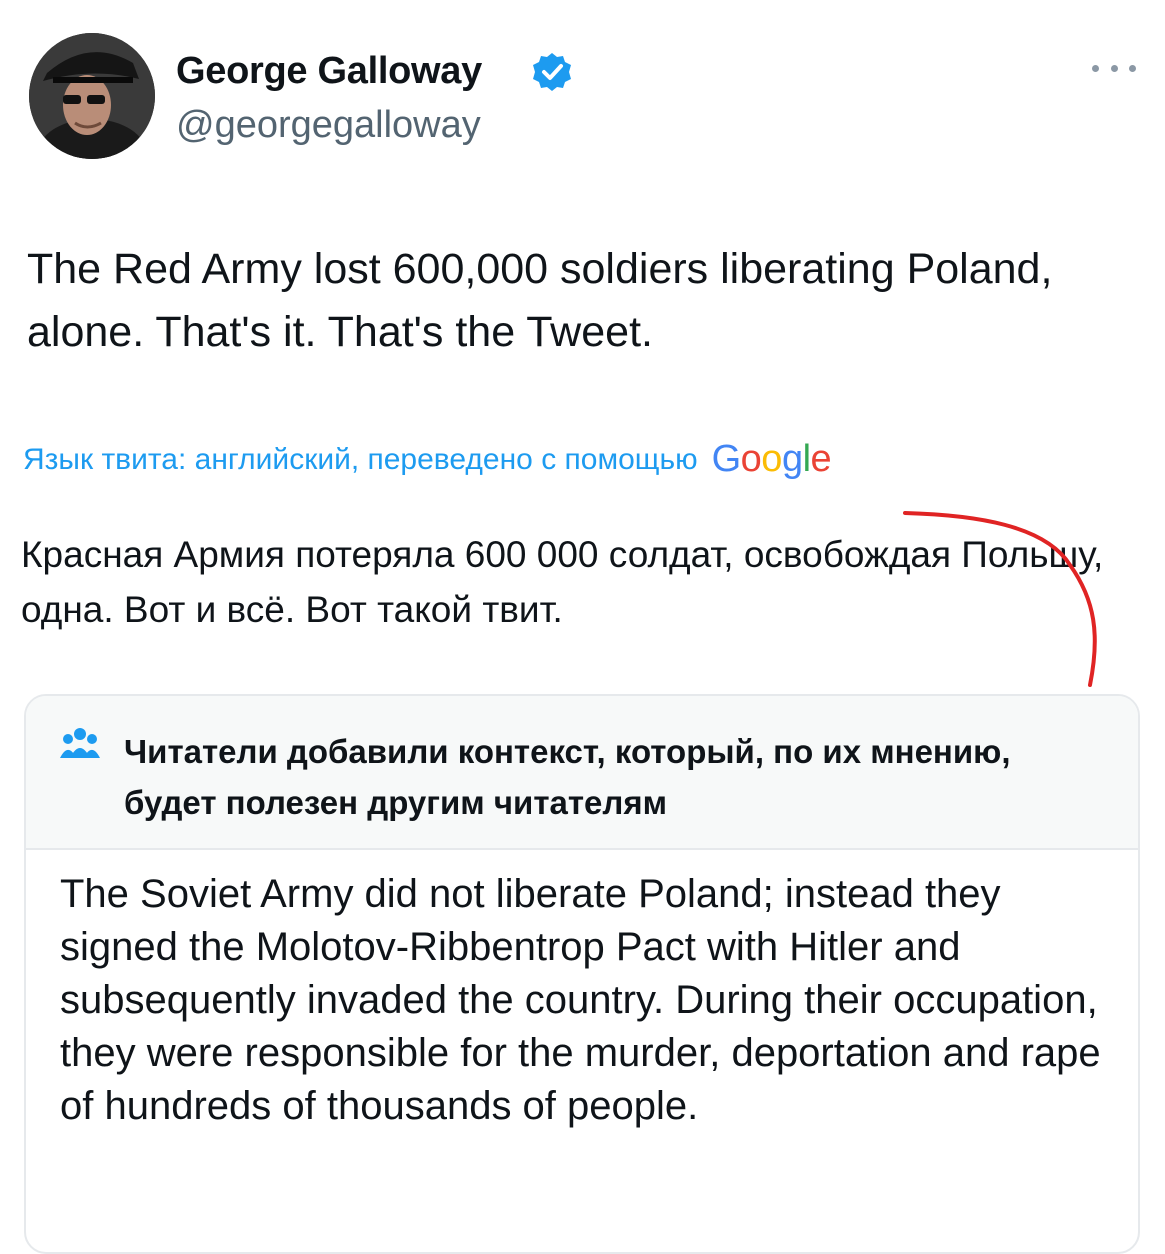 The width and height of the screenshot is (1165, 1254). Describe the element at coordinates (552, 72) in the screenshot. I see `verified-badge-icon` at that location.